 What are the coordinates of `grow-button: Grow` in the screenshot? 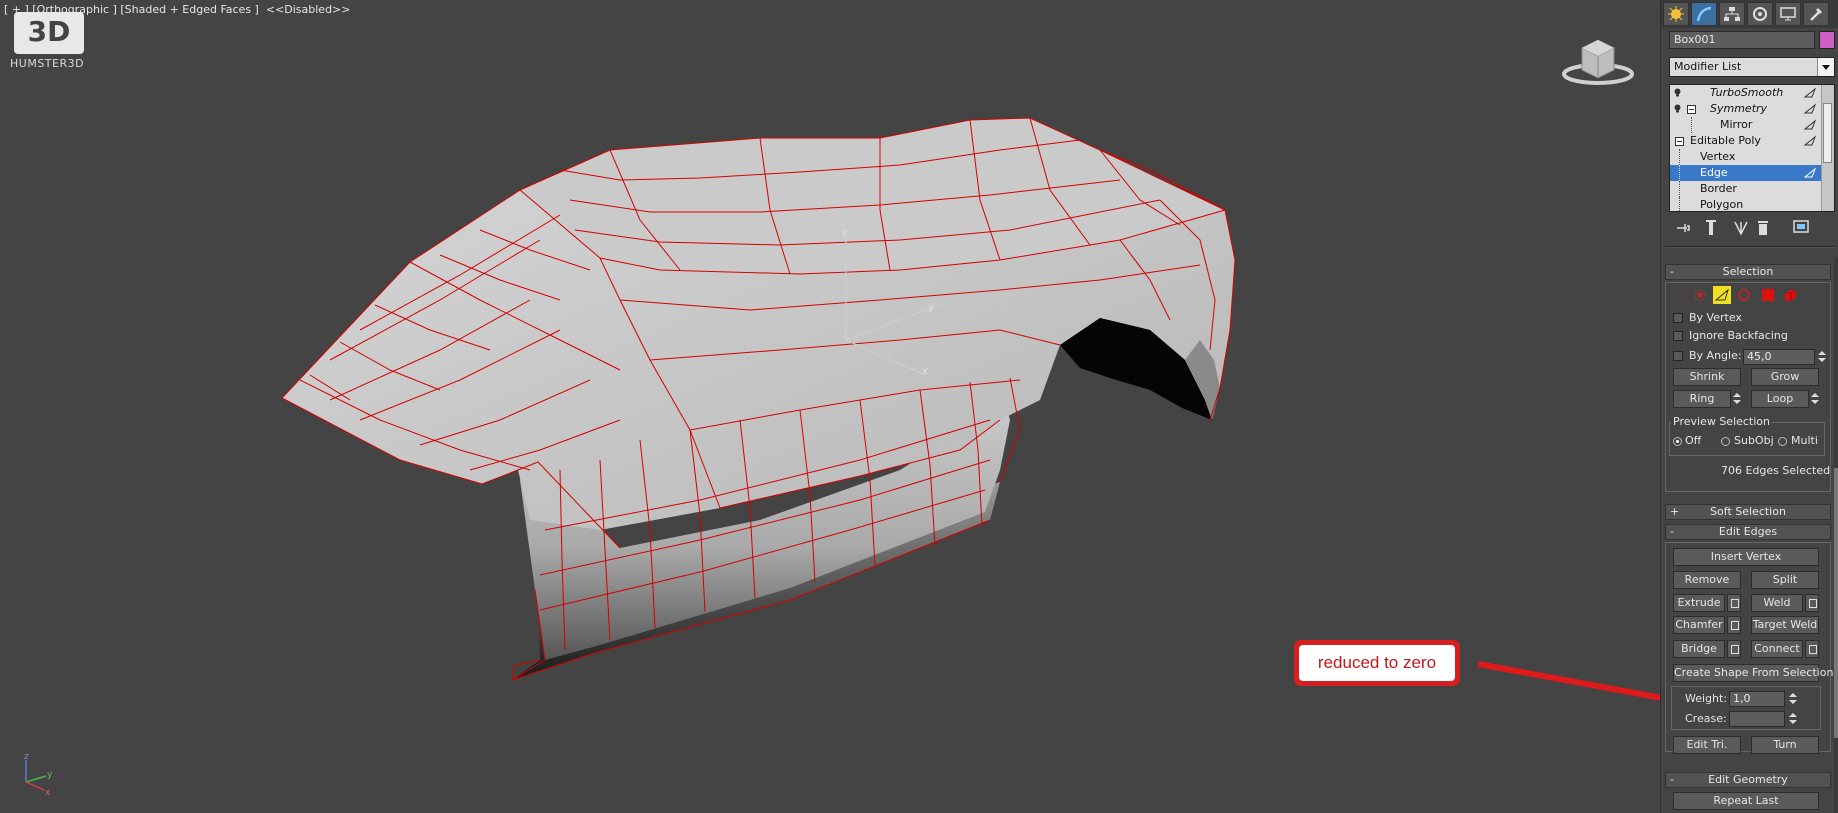 It's located at (1785, 377).